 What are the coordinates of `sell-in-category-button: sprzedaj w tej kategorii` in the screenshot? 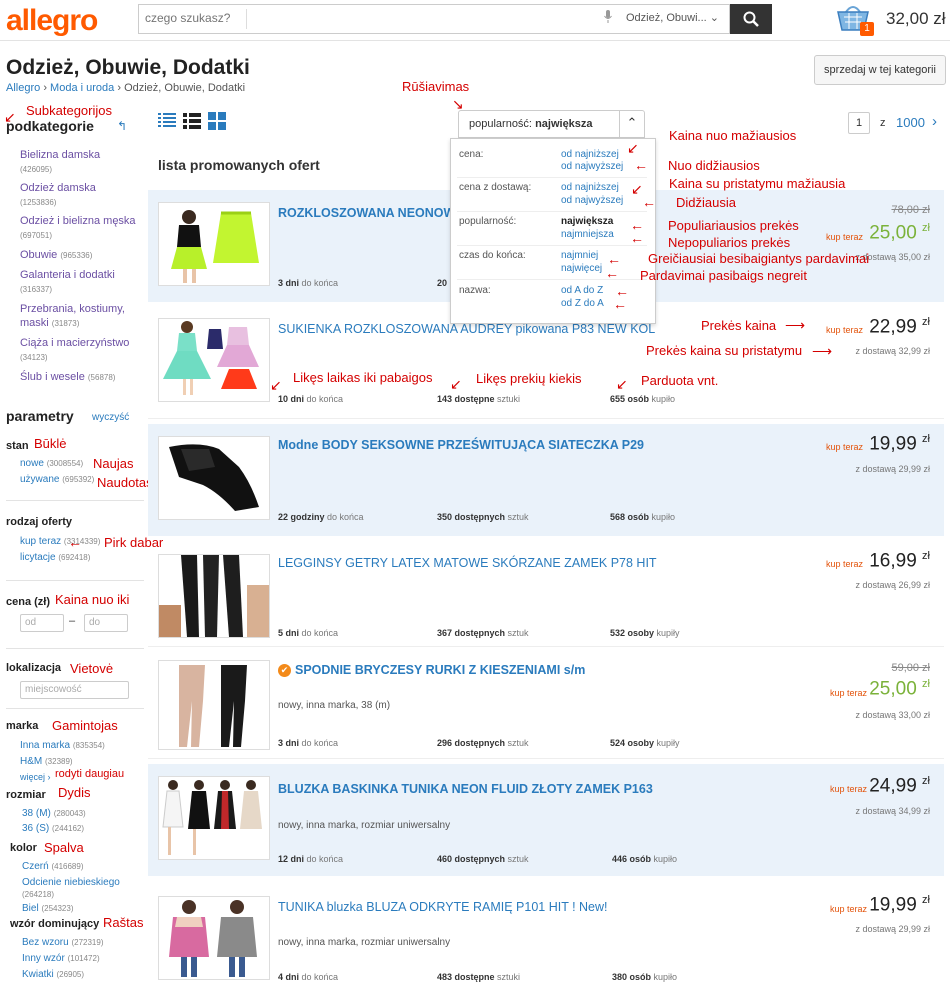 It's located at (880, 70).